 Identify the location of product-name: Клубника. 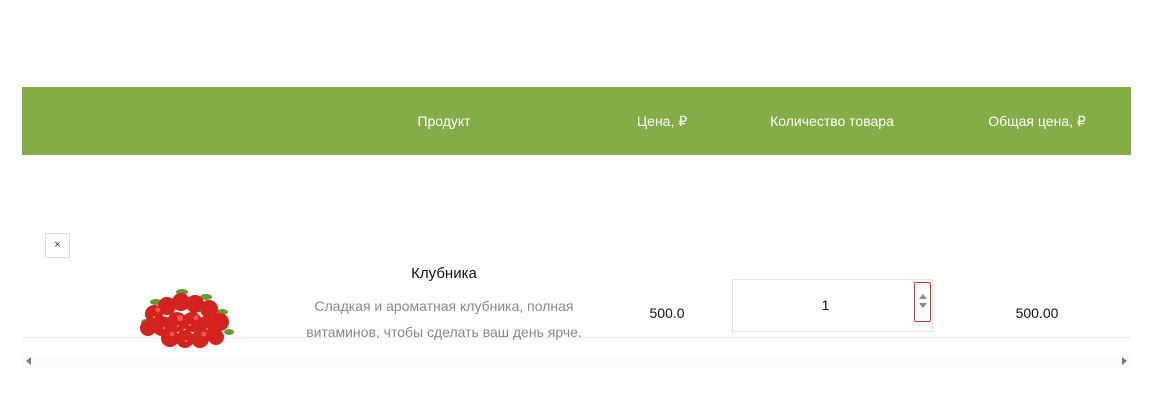
(444, 273).